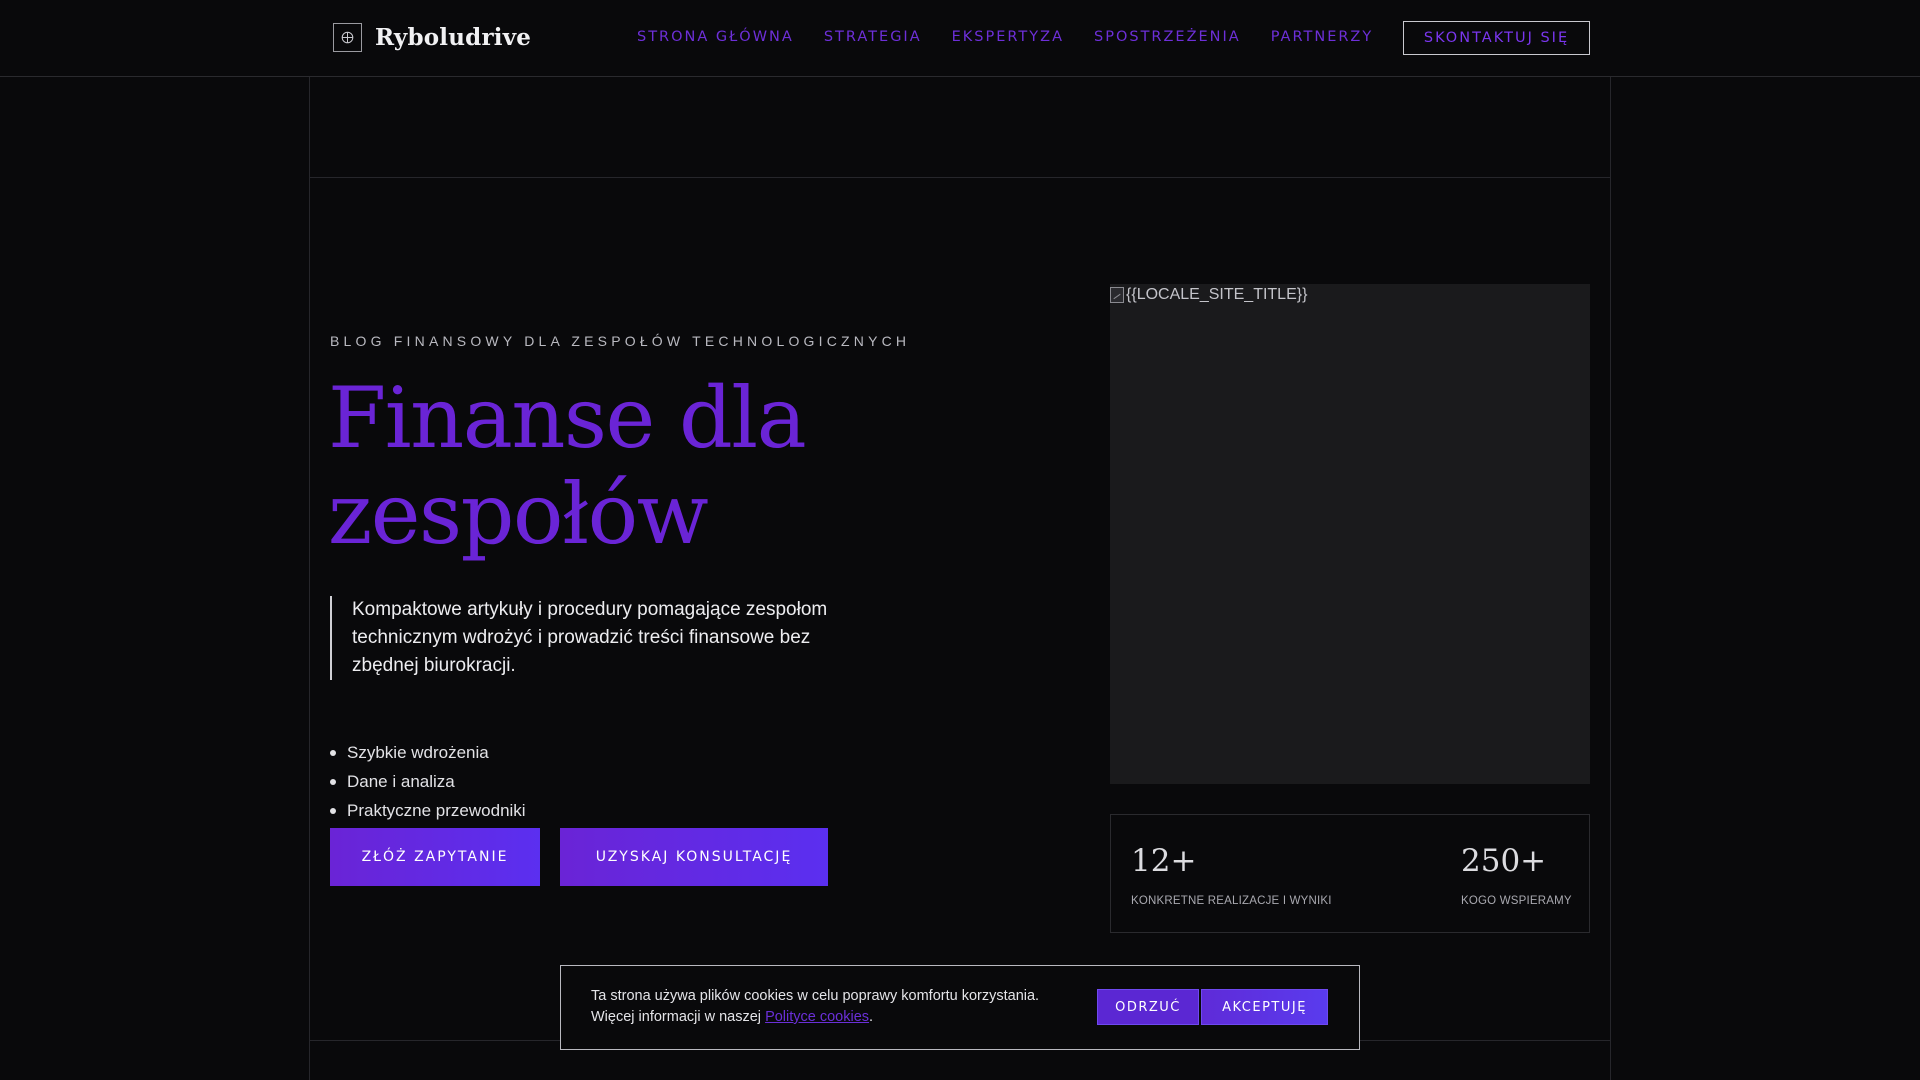 This screenshot has width=1920, height=1080. I want to click on hero-title: Finanse dla zespołów, so click(628, 466).